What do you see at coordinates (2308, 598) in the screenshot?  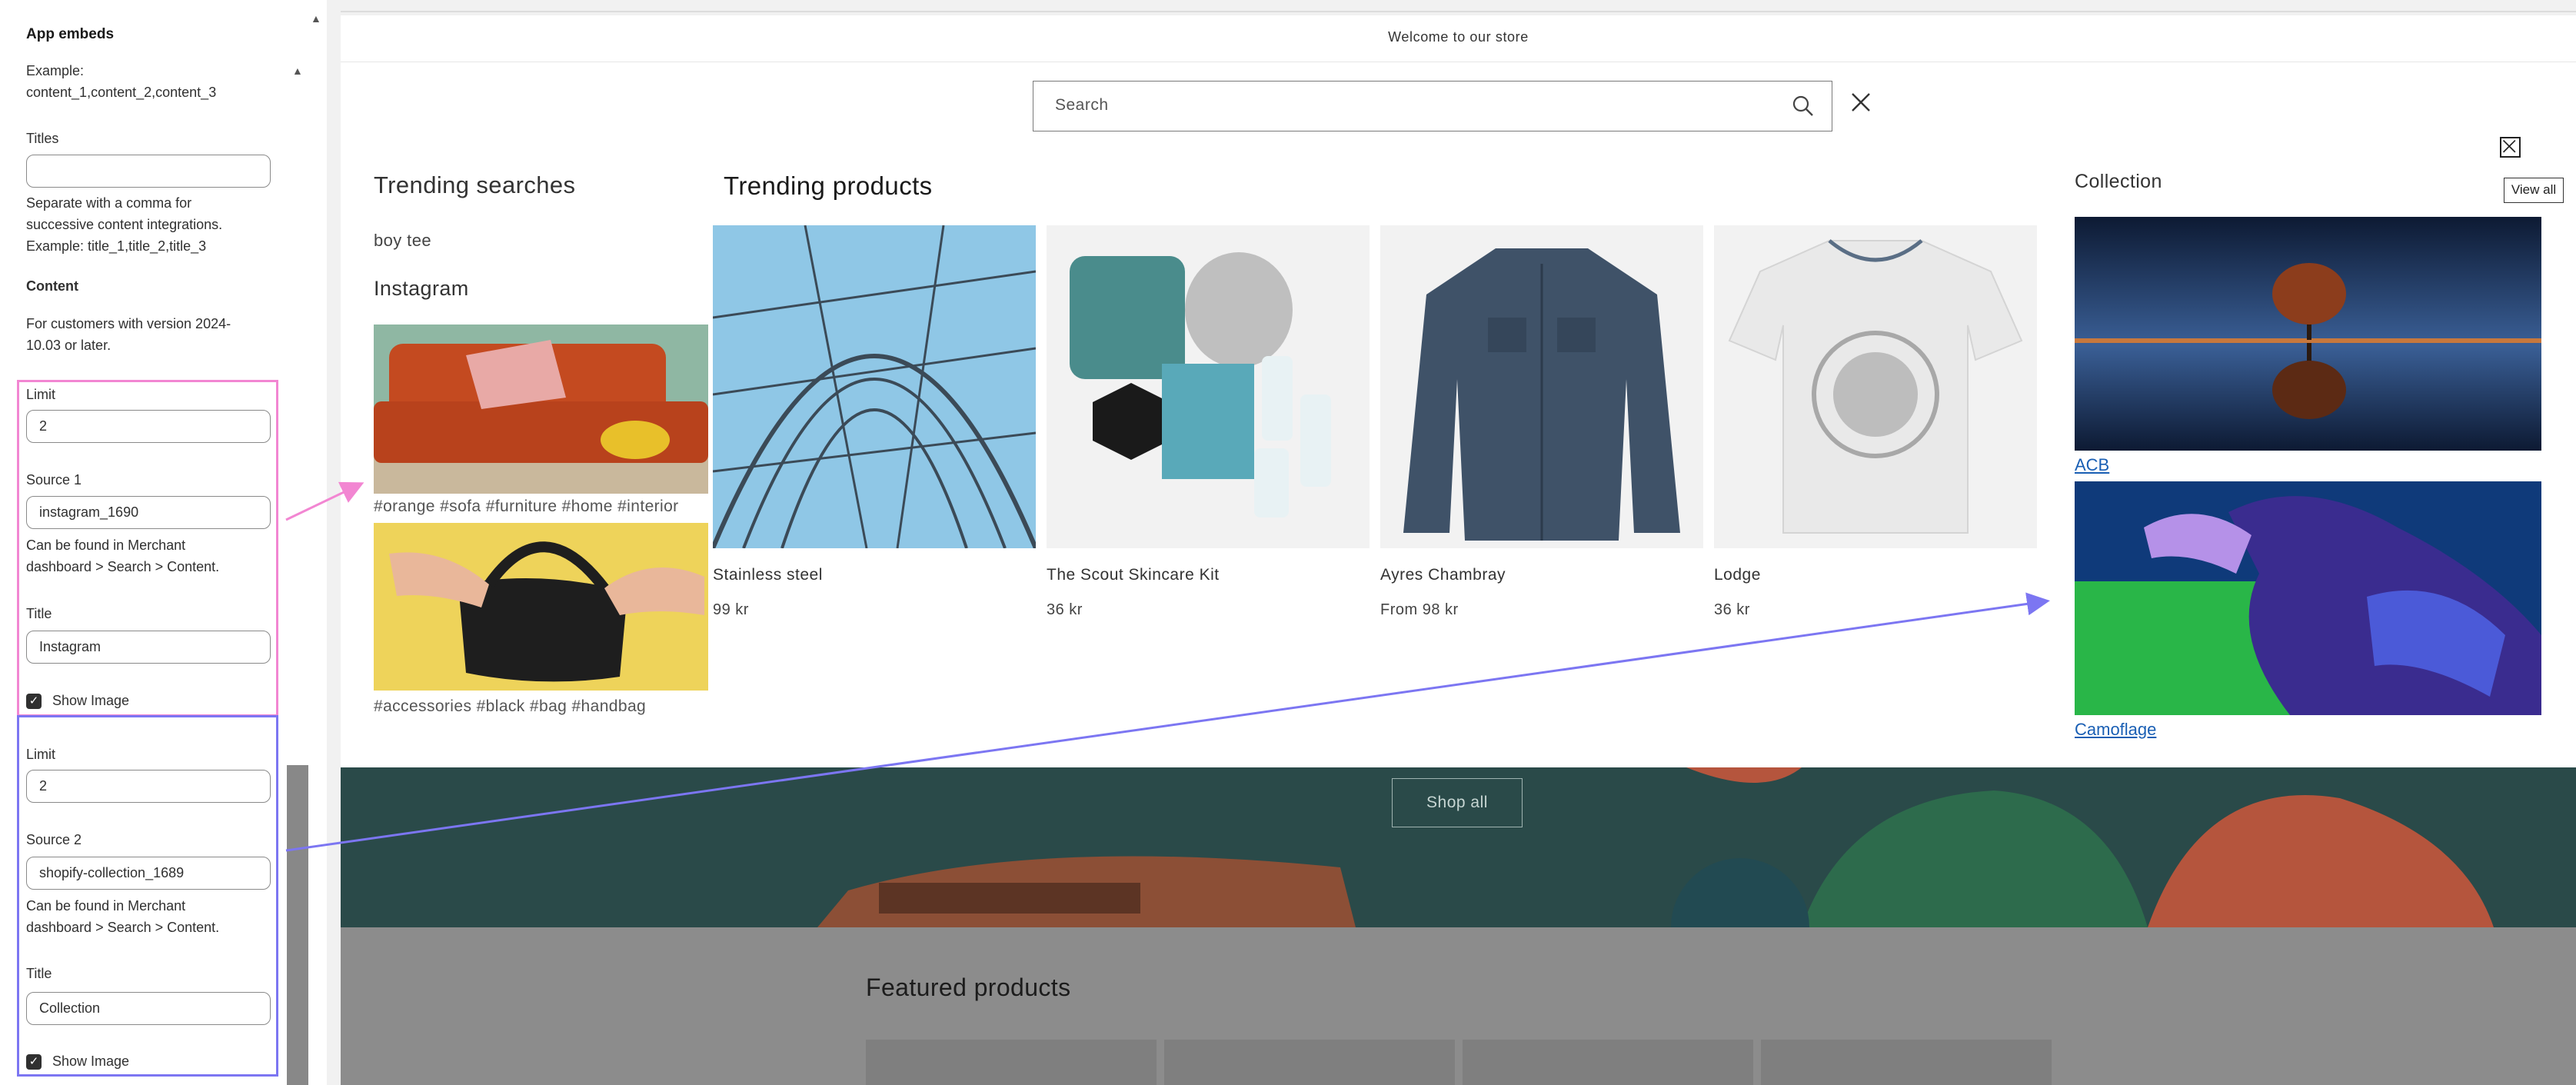 I see `collection-image-camoflage` at bounding box center [2308, 598].